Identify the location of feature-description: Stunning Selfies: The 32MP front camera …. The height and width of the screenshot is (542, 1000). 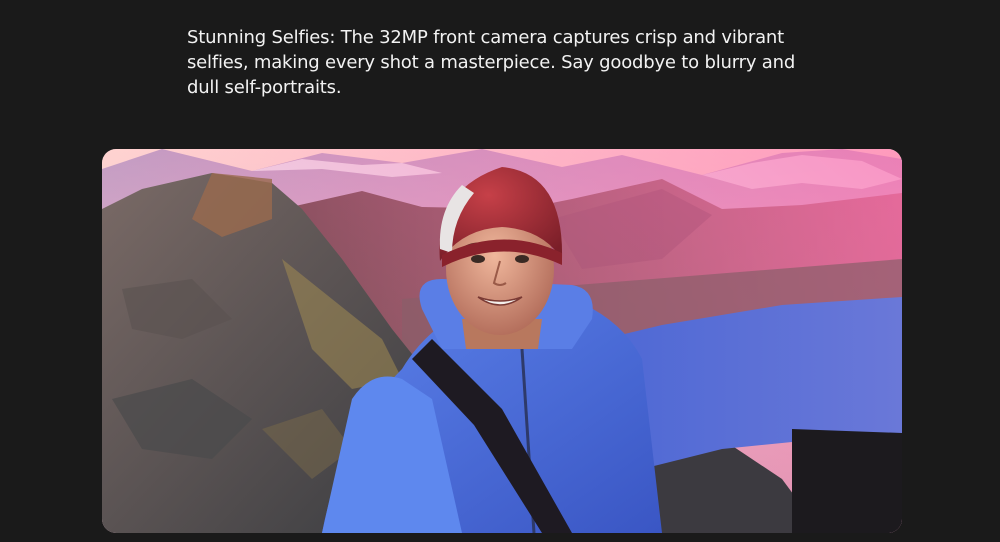
(491, 62).